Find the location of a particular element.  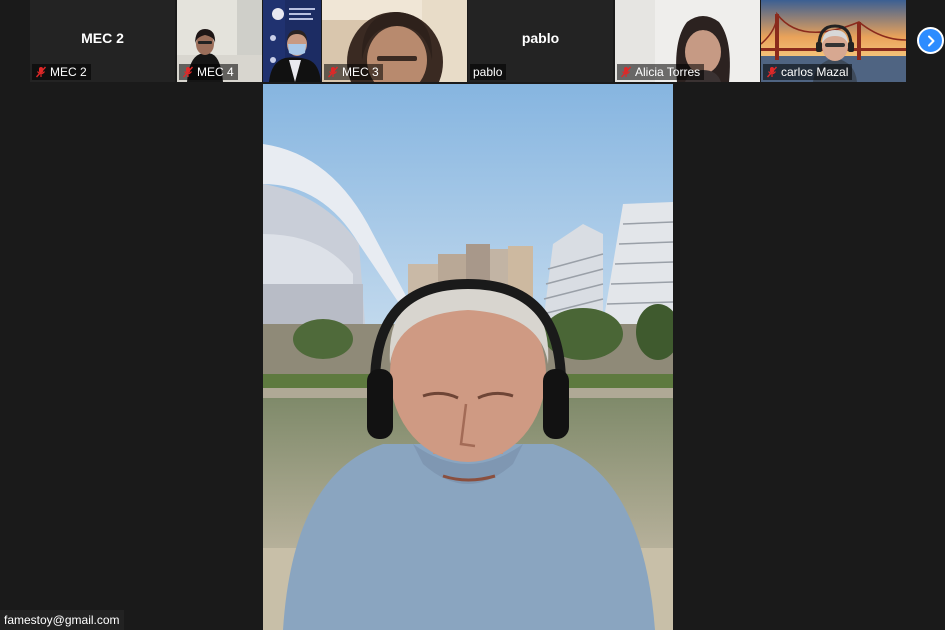

participant-tile-pablo: pablo pablo is located at coordinates (540, 41).